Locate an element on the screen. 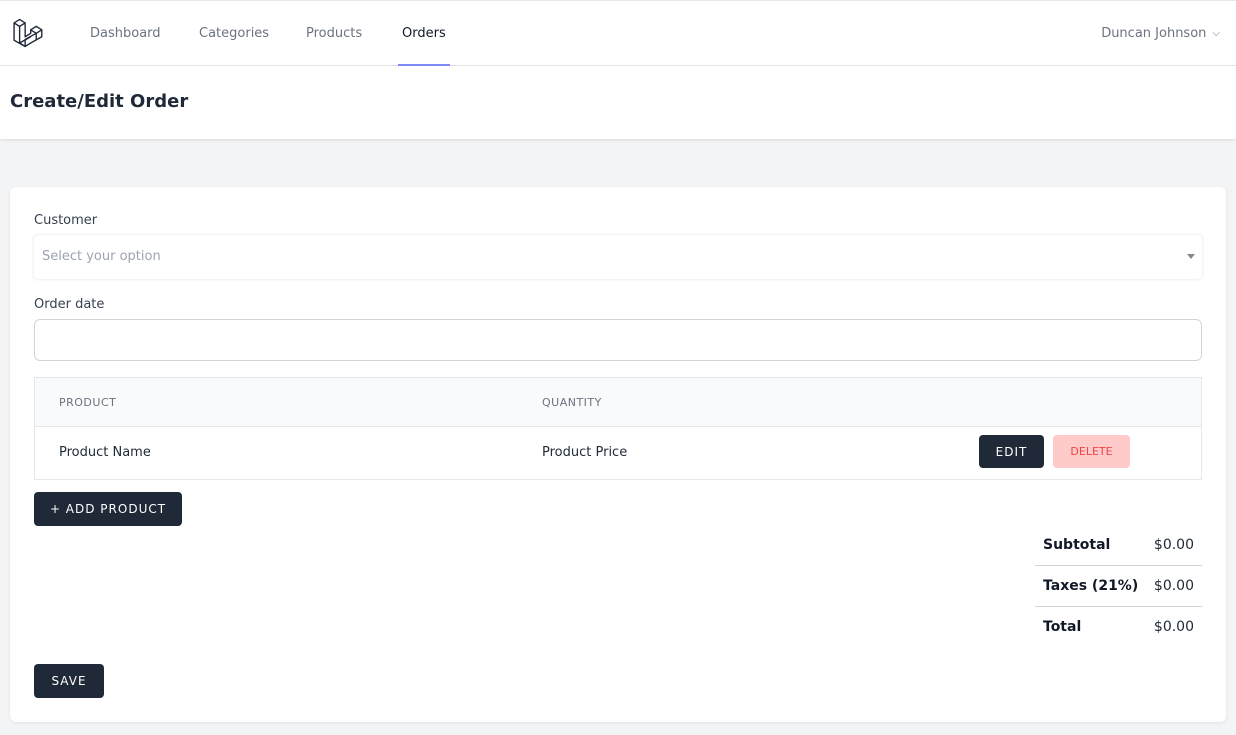 The image size is (1236, 735). edit-button: Edit is located at coordinates (1011, 451).